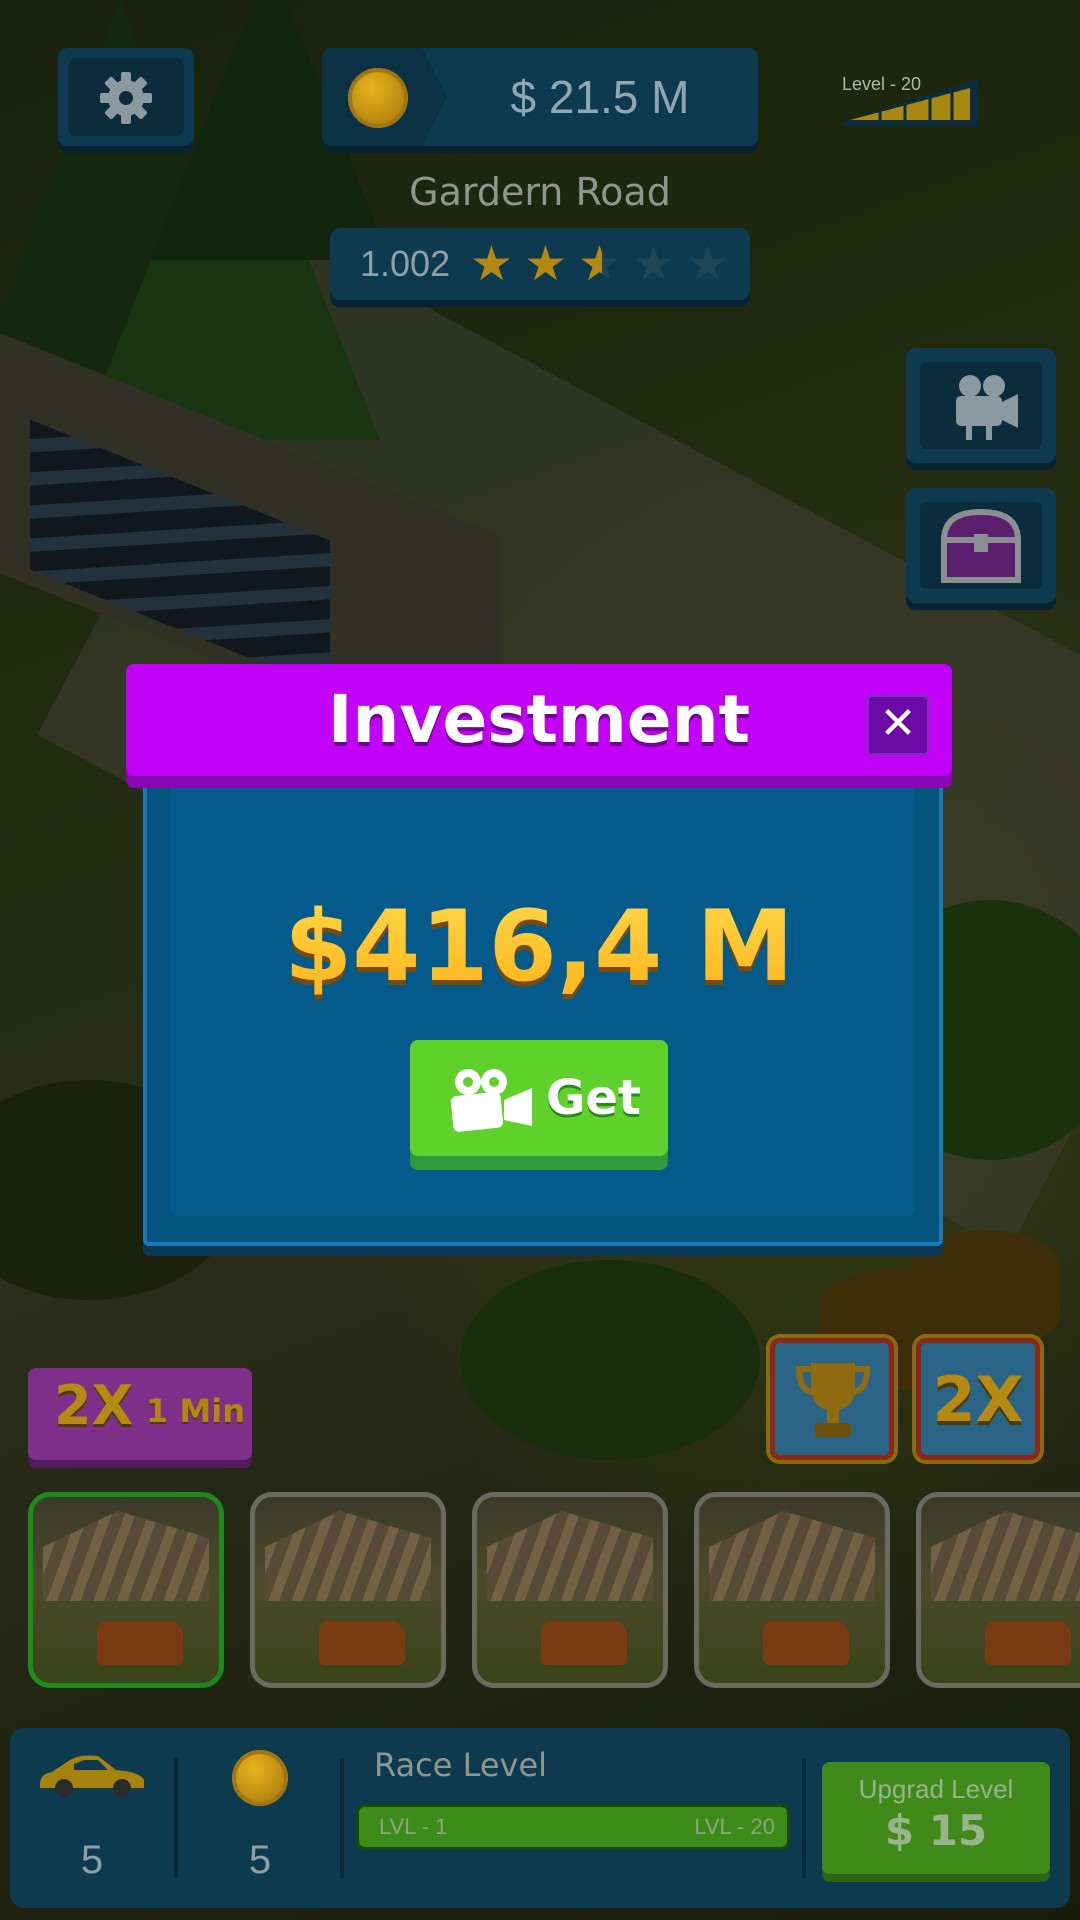 This screenshot has width=1080, height=1920. Describe the element at coordinates (909, 102) in the screenshot. I see `level-meter-icon` at that location.